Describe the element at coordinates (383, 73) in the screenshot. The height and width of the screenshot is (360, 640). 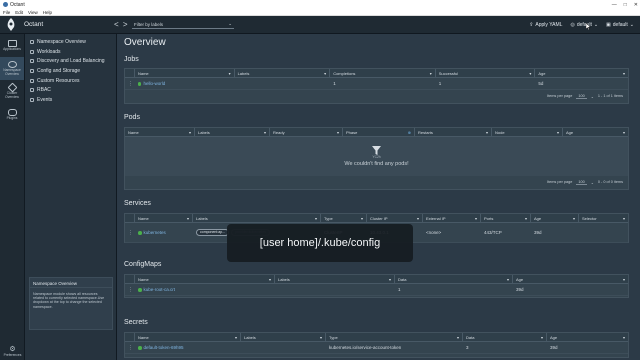
I see `column-header: Completions ▾` at that location.